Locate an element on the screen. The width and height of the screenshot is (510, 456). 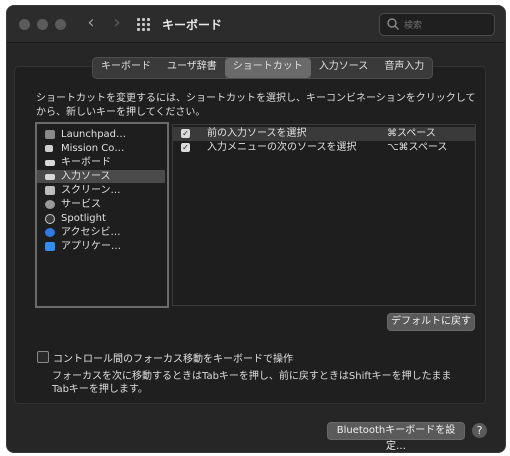
keyboard-navigation-label: コントロール間のフォーカス移動をキーボードで操作 is located at coordinates (173, 359).